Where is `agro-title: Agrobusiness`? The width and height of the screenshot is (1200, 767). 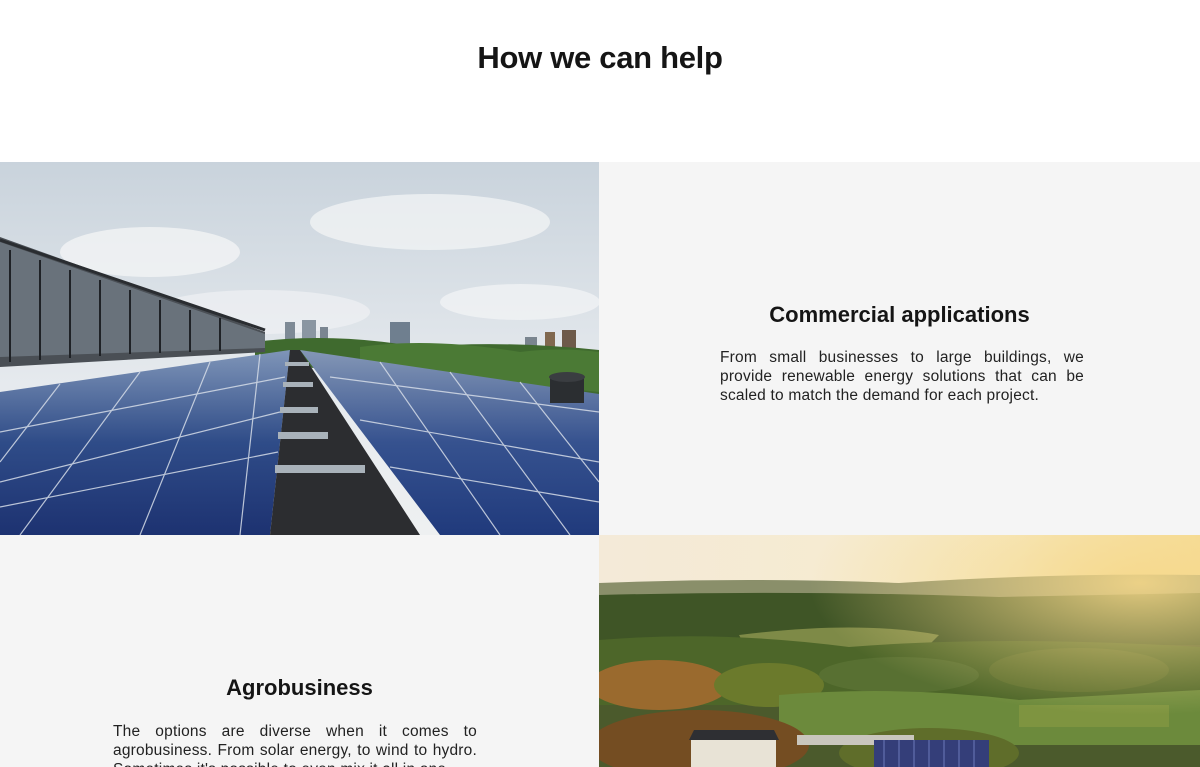
agro-title: Agrobusiness is located at coordinates (299, 687).